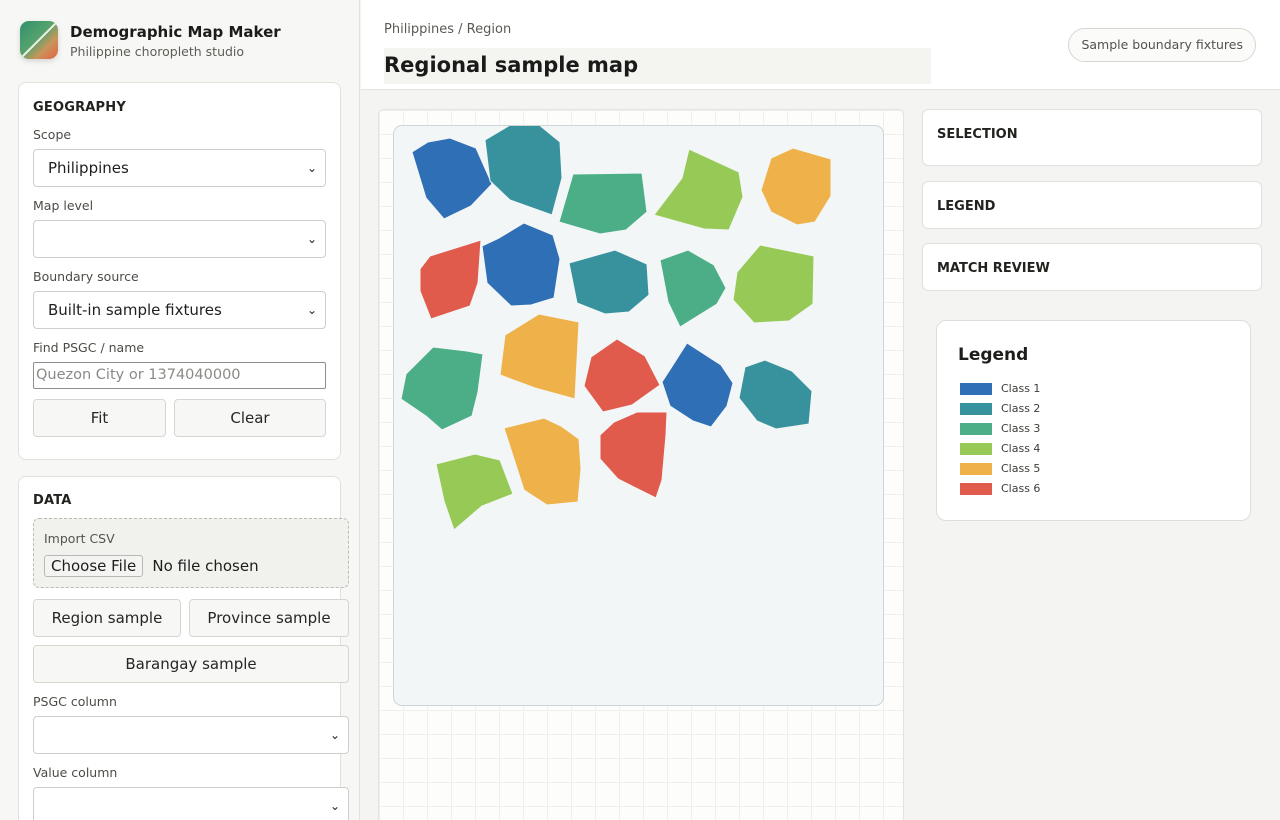  Describe the element at coordinates (269, 618) in the screenshot. I see `province-sample-button: Province sample` at that location.